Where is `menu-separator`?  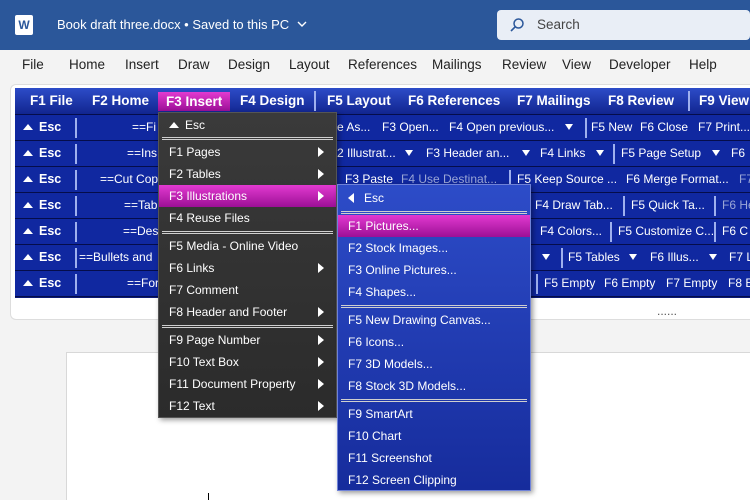
menu-separator is located at coordinates (434, 400).